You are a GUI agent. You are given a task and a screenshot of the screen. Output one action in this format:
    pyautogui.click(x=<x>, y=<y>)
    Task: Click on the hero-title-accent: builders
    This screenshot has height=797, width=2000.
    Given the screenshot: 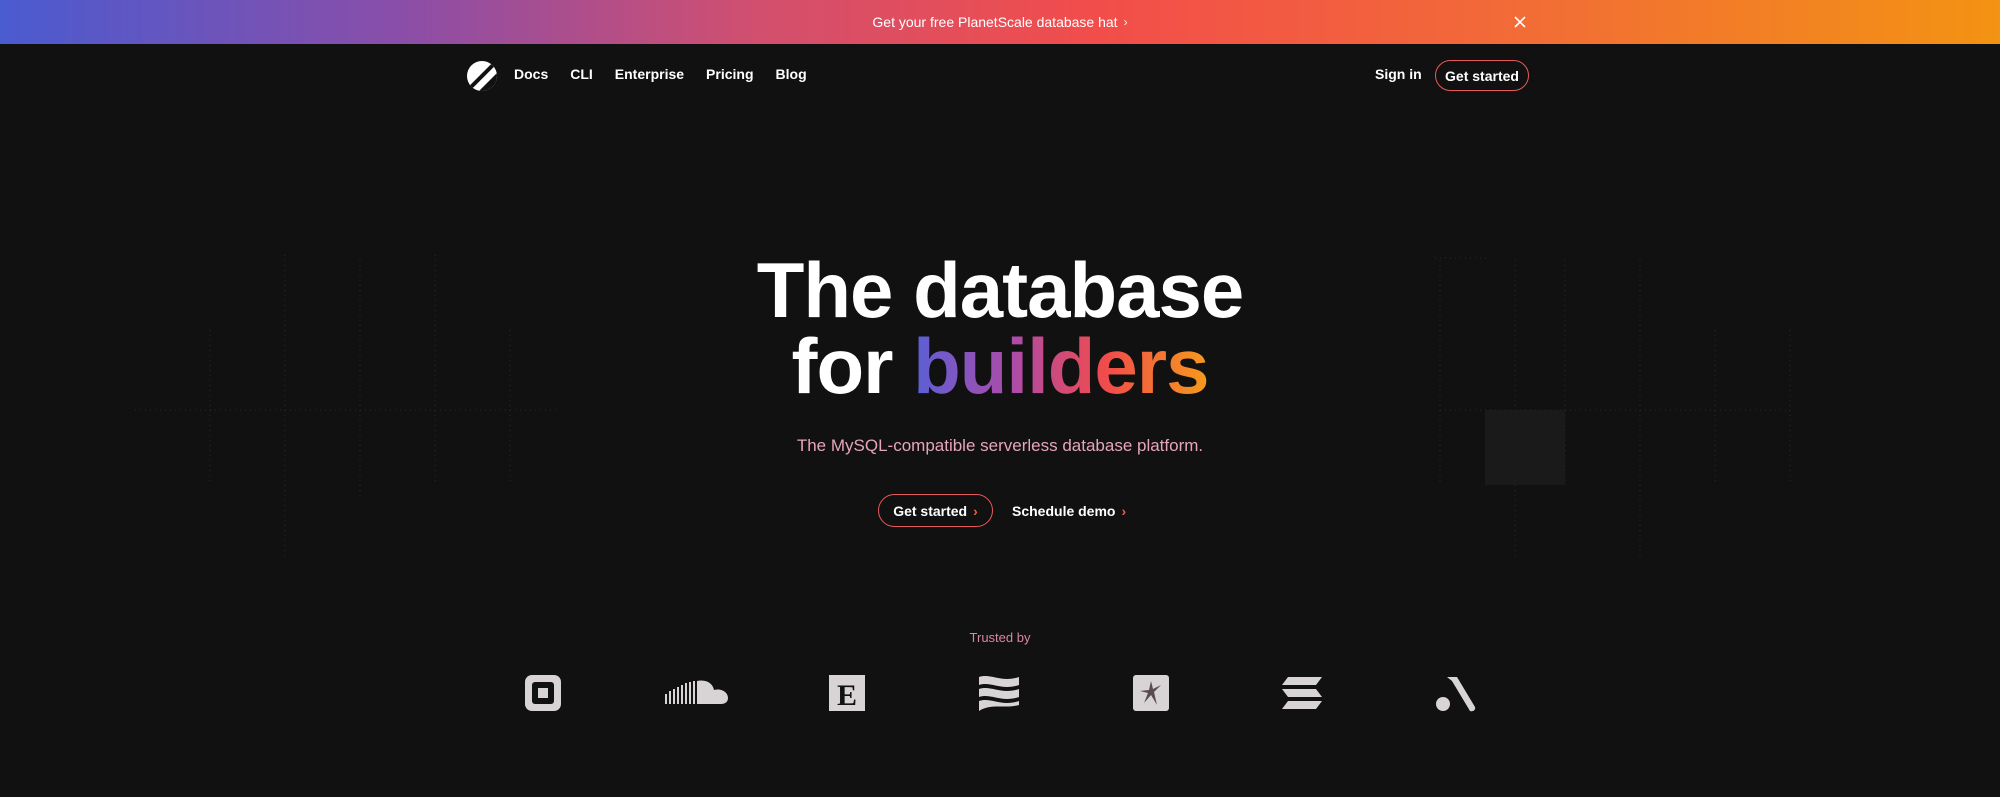 What is the action you would take?
    pyautogui.click(x=1061, y=366)
    